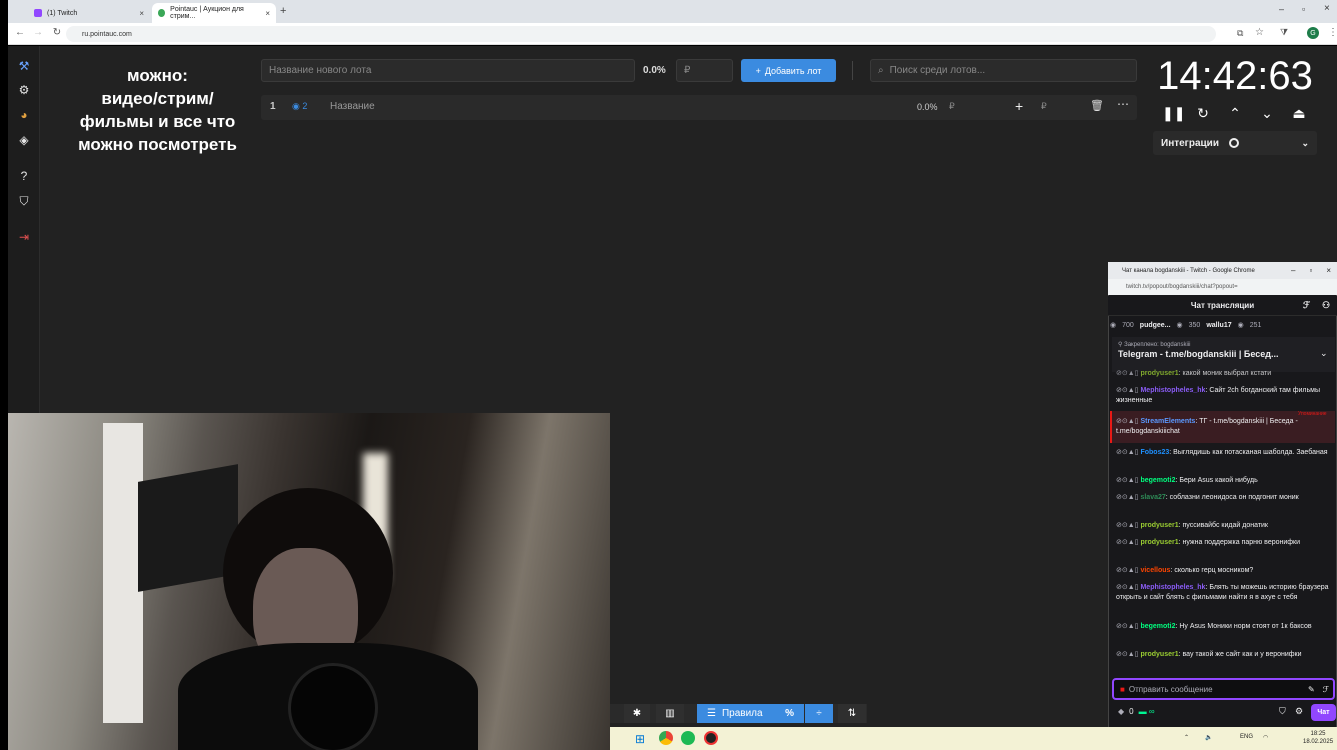 Image resolution: width=1337 pixels, height=750 pixels. What do you see at coordinates (1019, 106) in the screenshot?
I see `add-amount-icon: +` at bounding box center [1019, 106].